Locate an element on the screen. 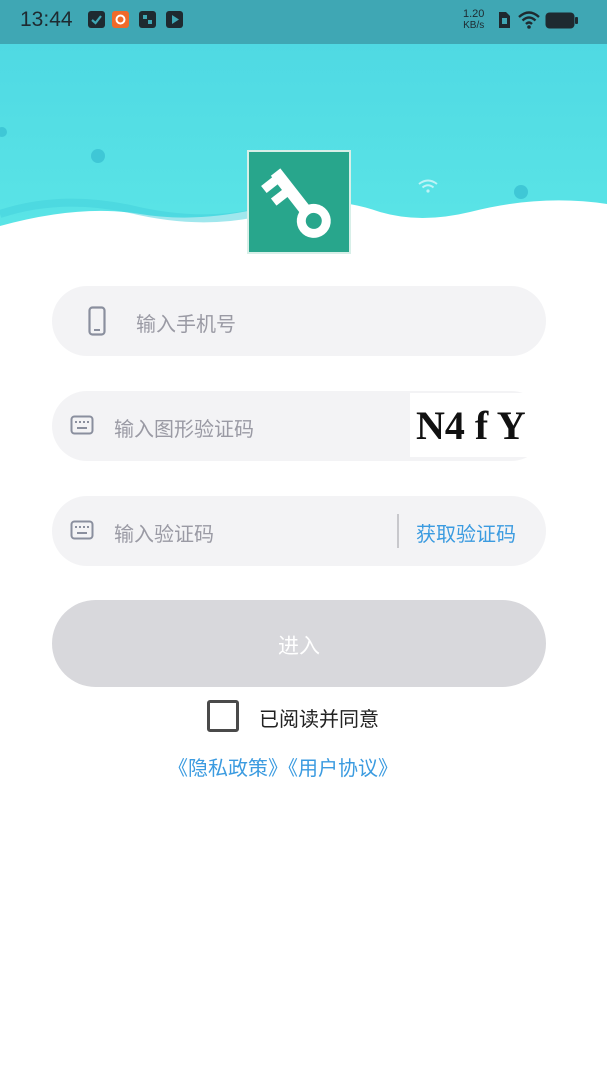 The height and width of the screenshot is (1080, 607). app-grid-icon is located at coordinates (147, 19).